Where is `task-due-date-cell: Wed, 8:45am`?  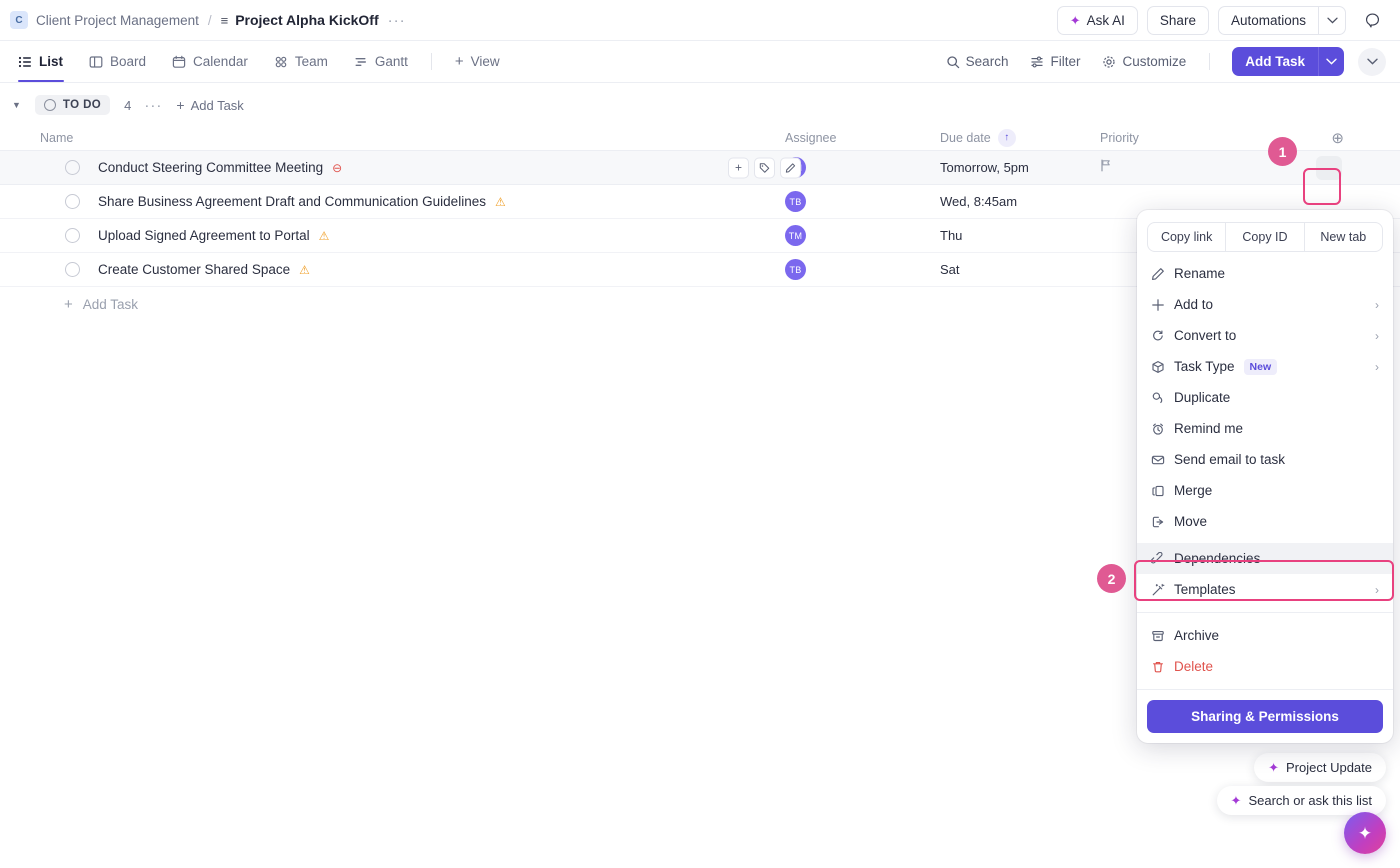
task-due-date-cell: Wed, 8:45am is located at coordinates (1020, 201).